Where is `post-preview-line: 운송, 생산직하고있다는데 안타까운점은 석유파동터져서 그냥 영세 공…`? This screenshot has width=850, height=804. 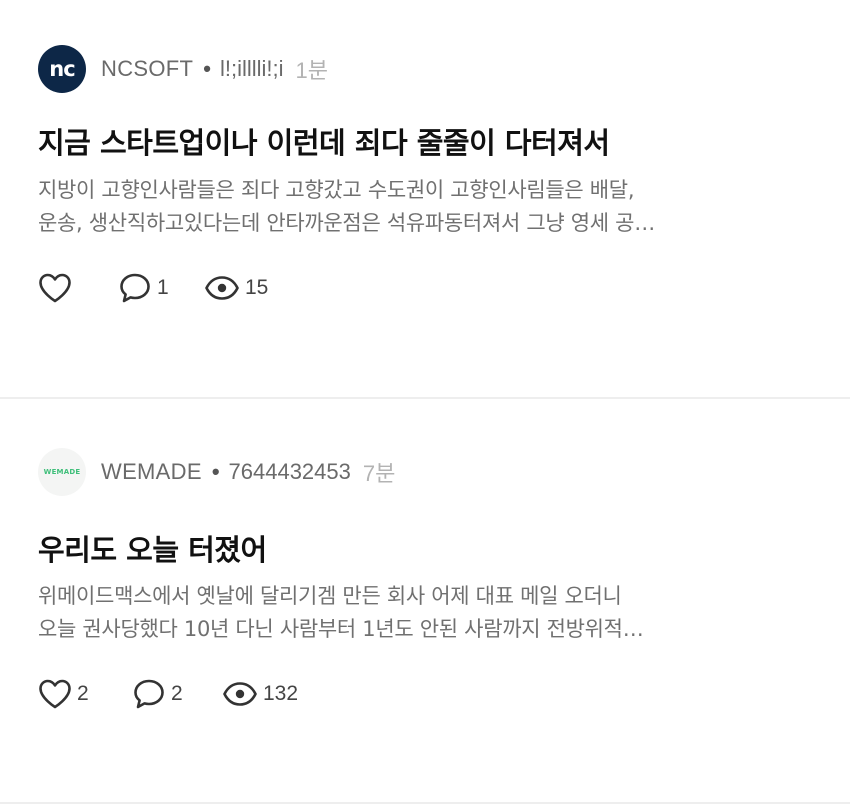 post-preview-line: 운송, 생산직하고있다는데 안타까운점은 석유파동터져서 그냥 영세 공… is located at coordinates (346, 223).